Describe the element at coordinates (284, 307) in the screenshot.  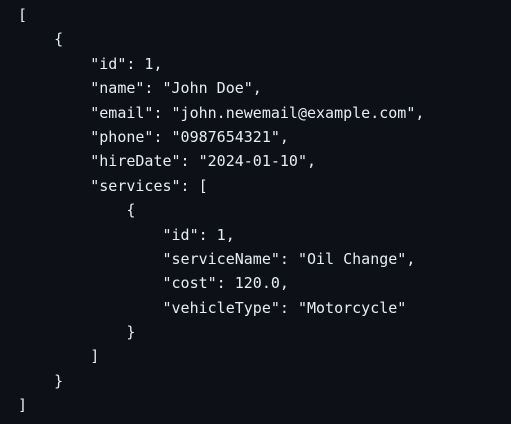
I see `code-text: "vehicleType": "Motorcycle"` at that location.